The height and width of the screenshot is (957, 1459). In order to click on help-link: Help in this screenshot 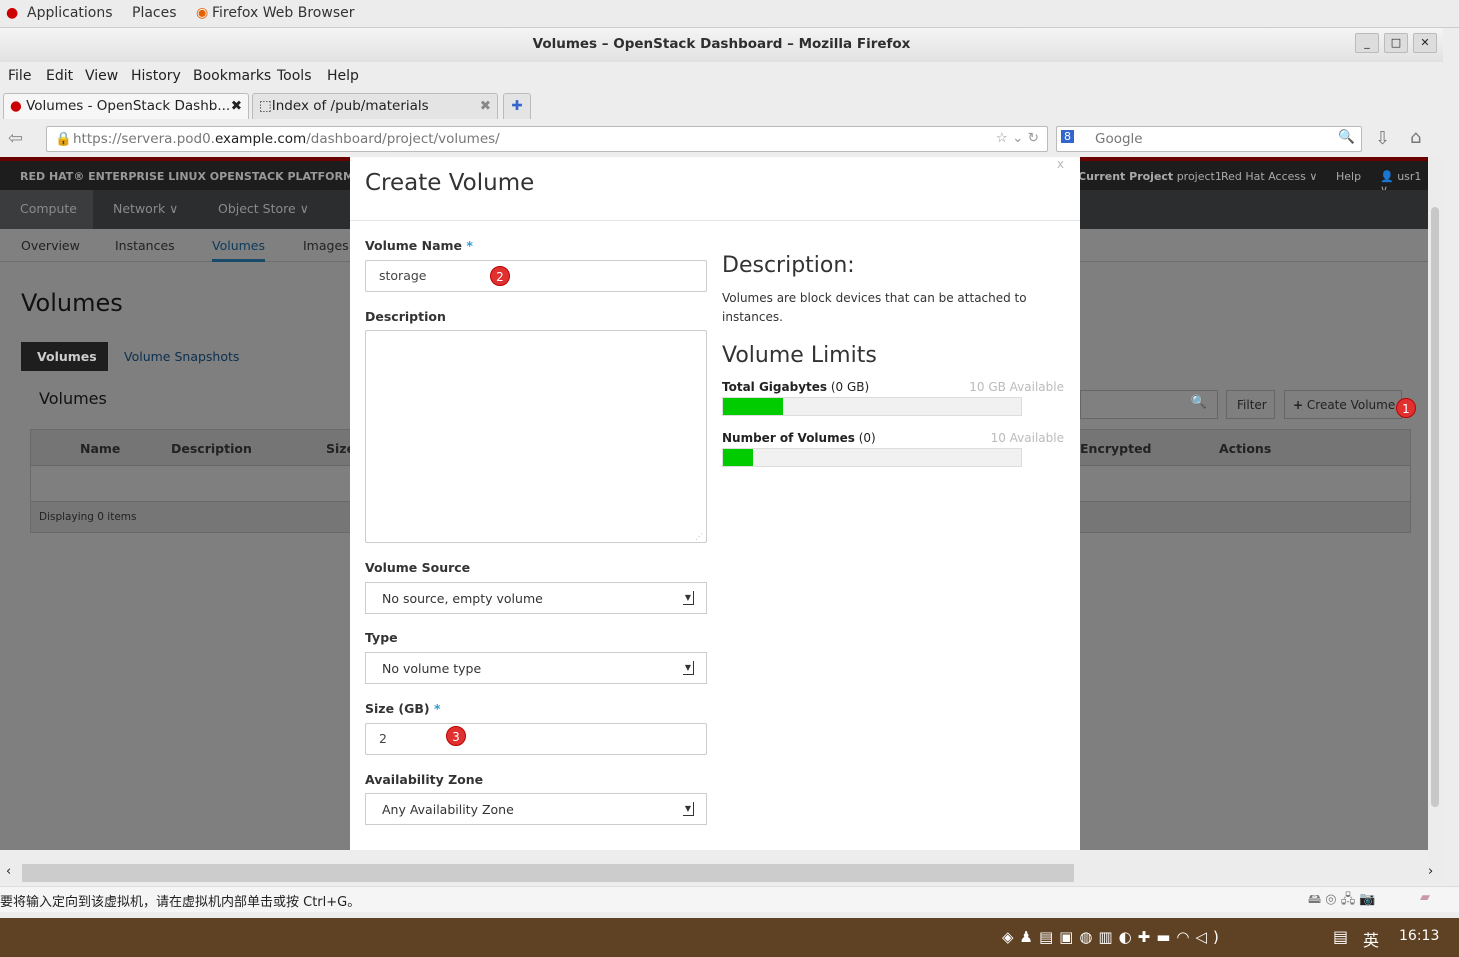, I will do `click(1348, 176)`.